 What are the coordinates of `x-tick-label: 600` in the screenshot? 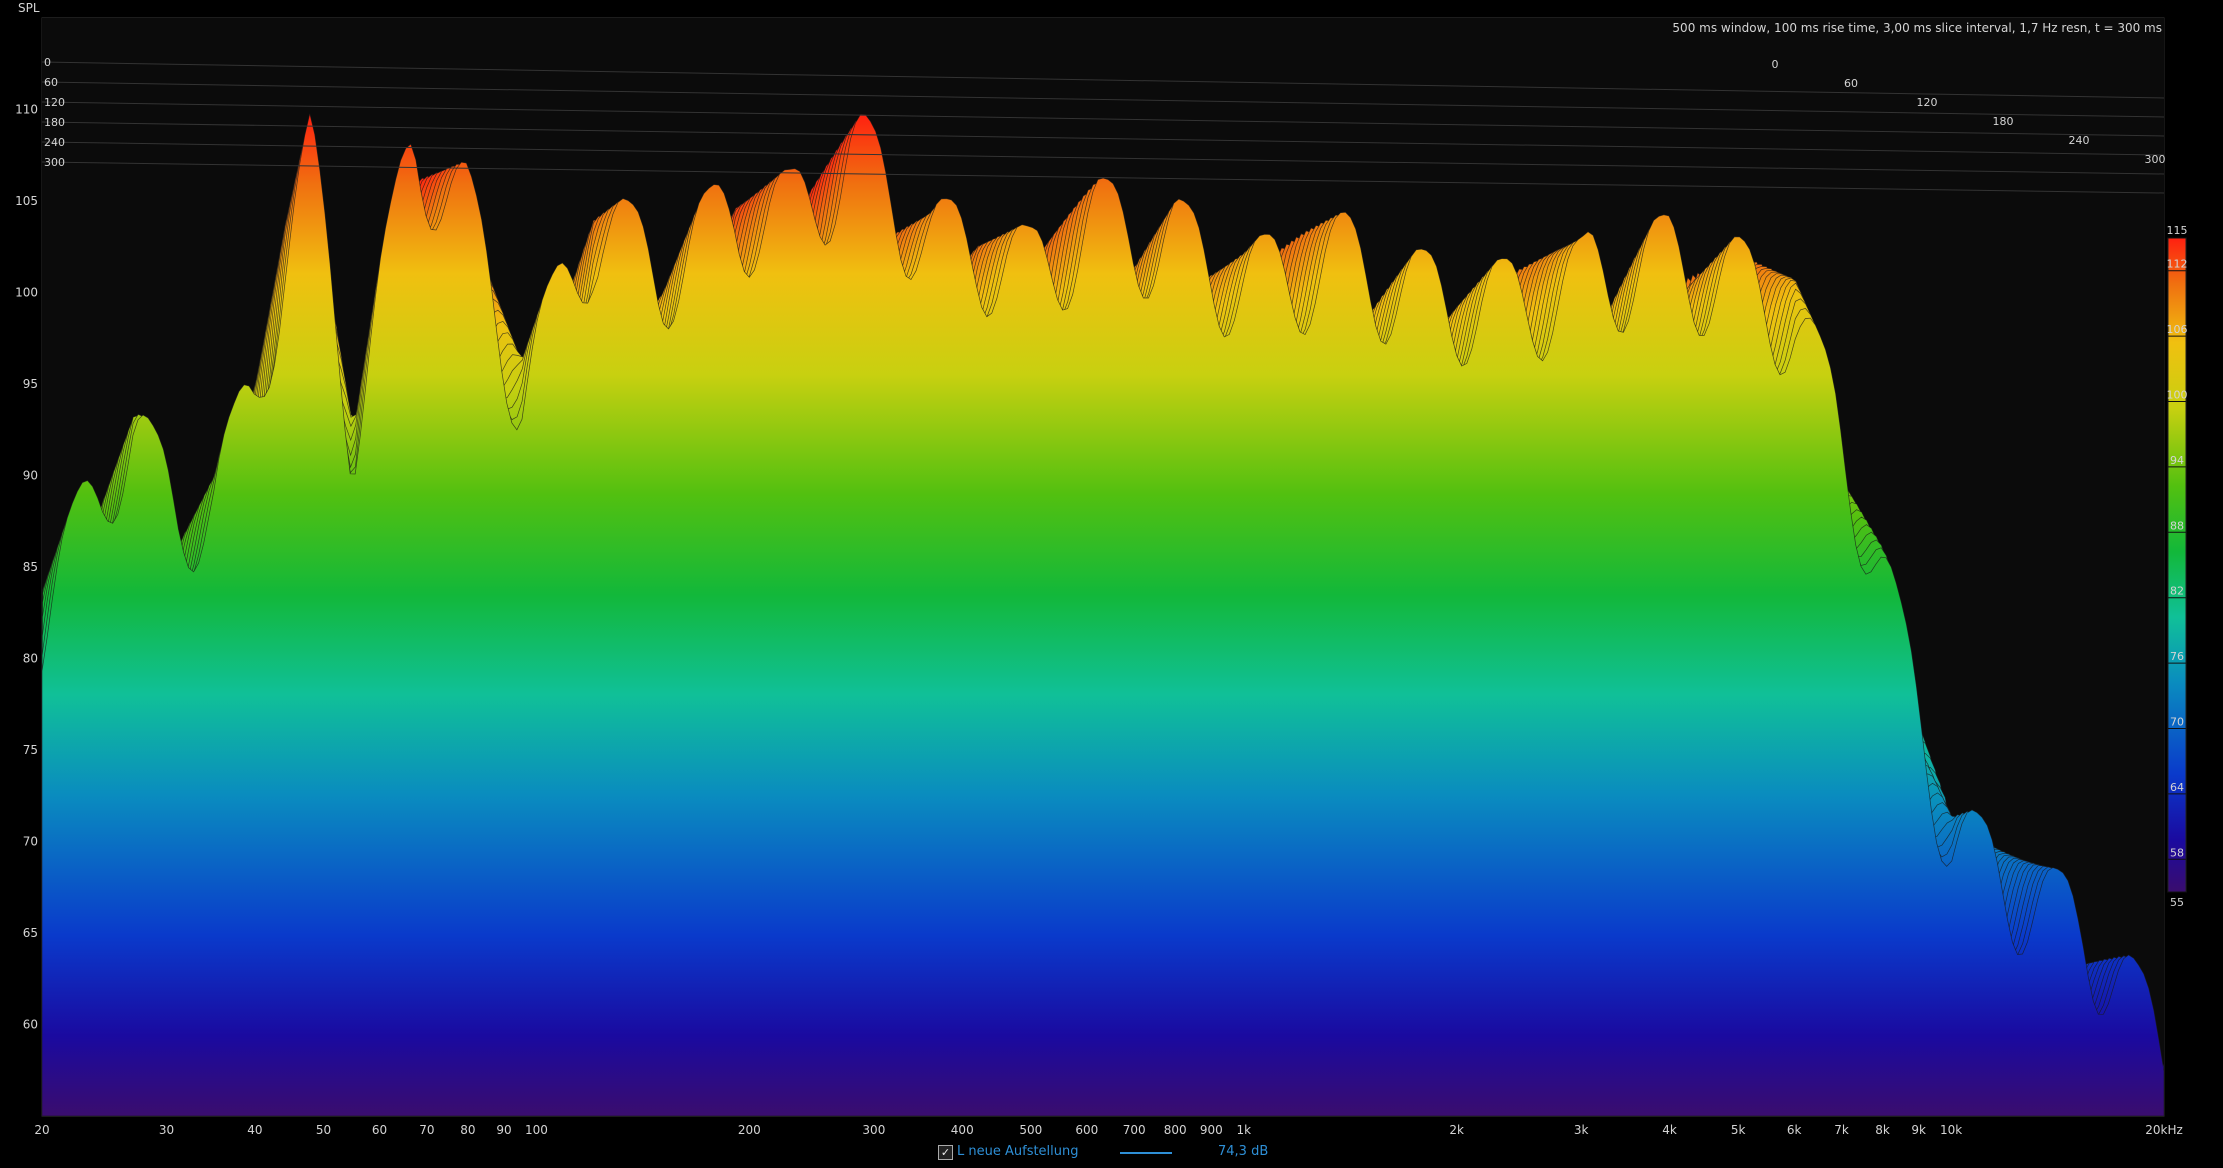 It's located at (1086, 1130).